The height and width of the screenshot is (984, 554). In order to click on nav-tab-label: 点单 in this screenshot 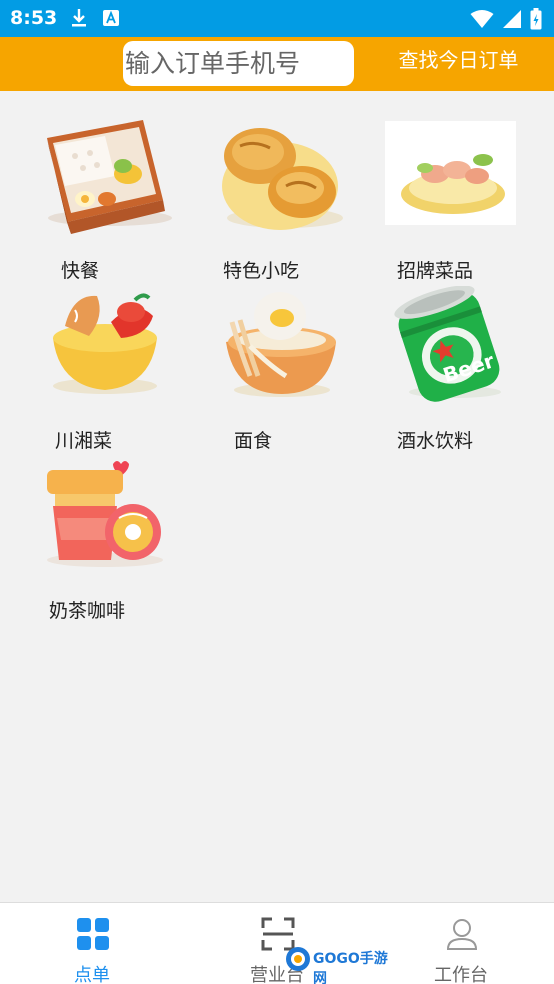, I will do `click(92, 974)`.